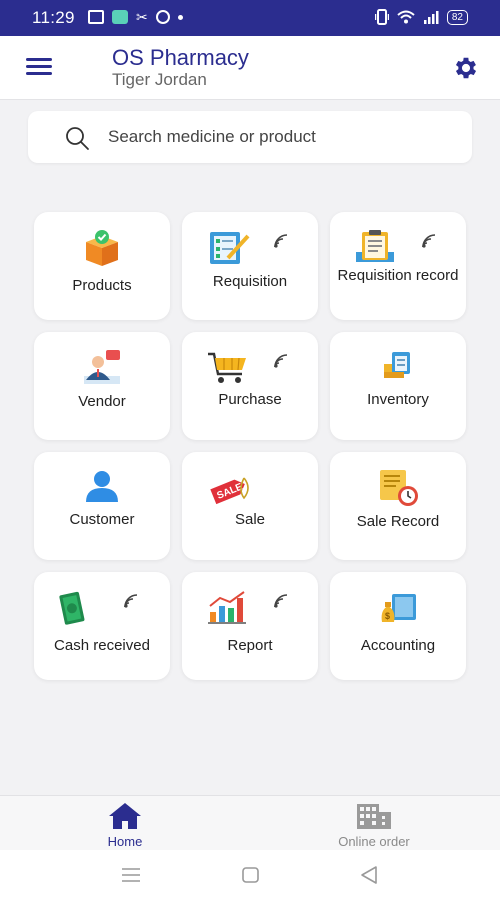 The image size is (500, 900). Describe the element at coordinates (53, 17) in the screenshot. I see `status-time: 11:29` at that location.